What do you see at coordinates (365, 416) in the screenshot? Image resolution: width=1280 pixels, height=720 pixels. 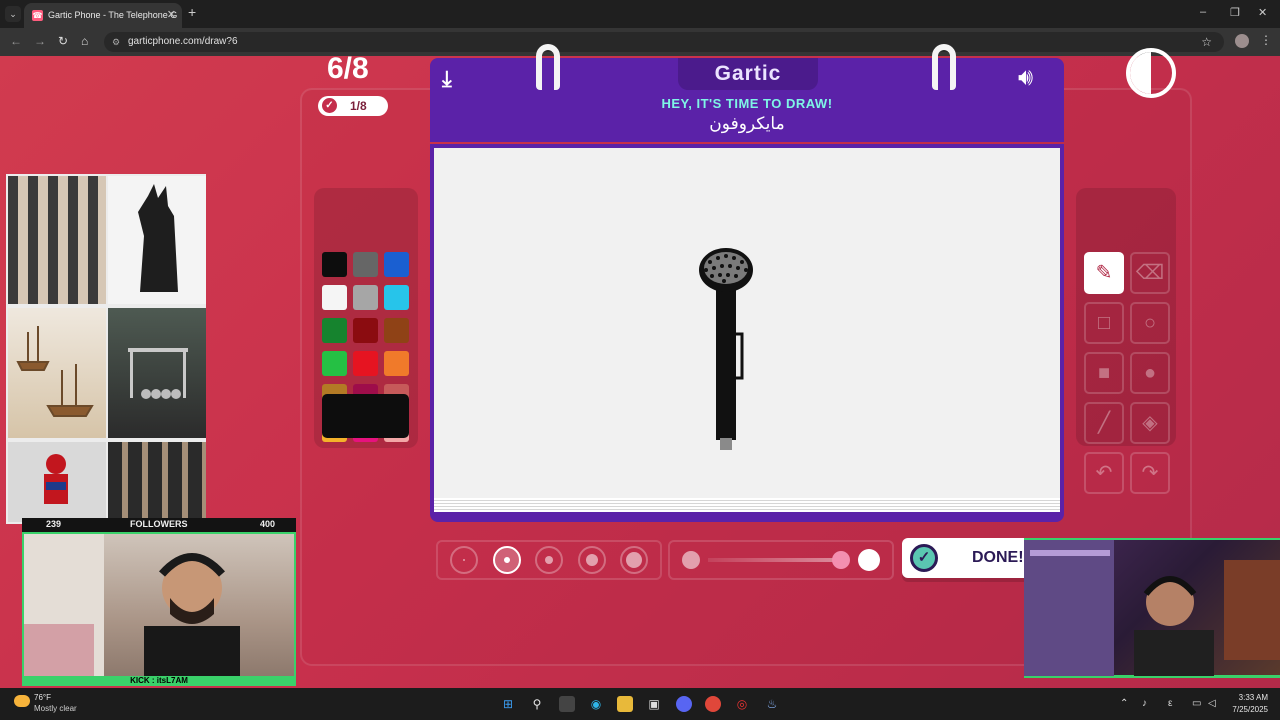 I see `selected-color-preview` at bounding box center [365, 416].